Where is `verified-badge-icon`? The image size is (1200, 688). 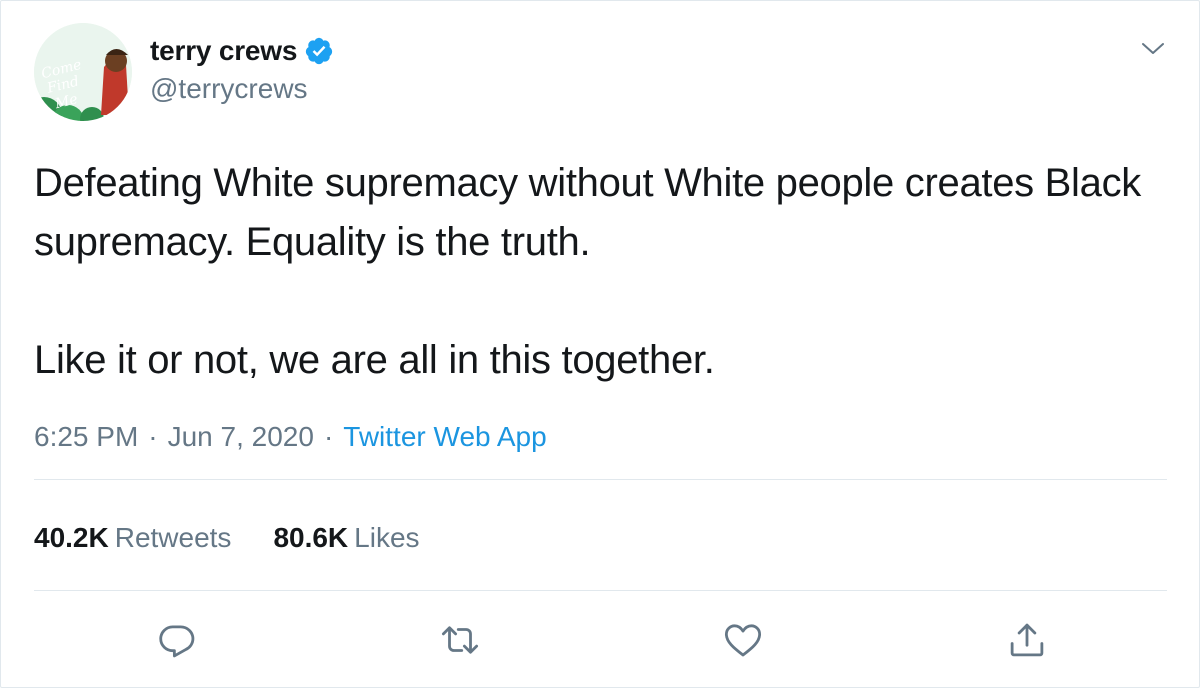
verified-badge-icon is located at coordinates (319, 51).